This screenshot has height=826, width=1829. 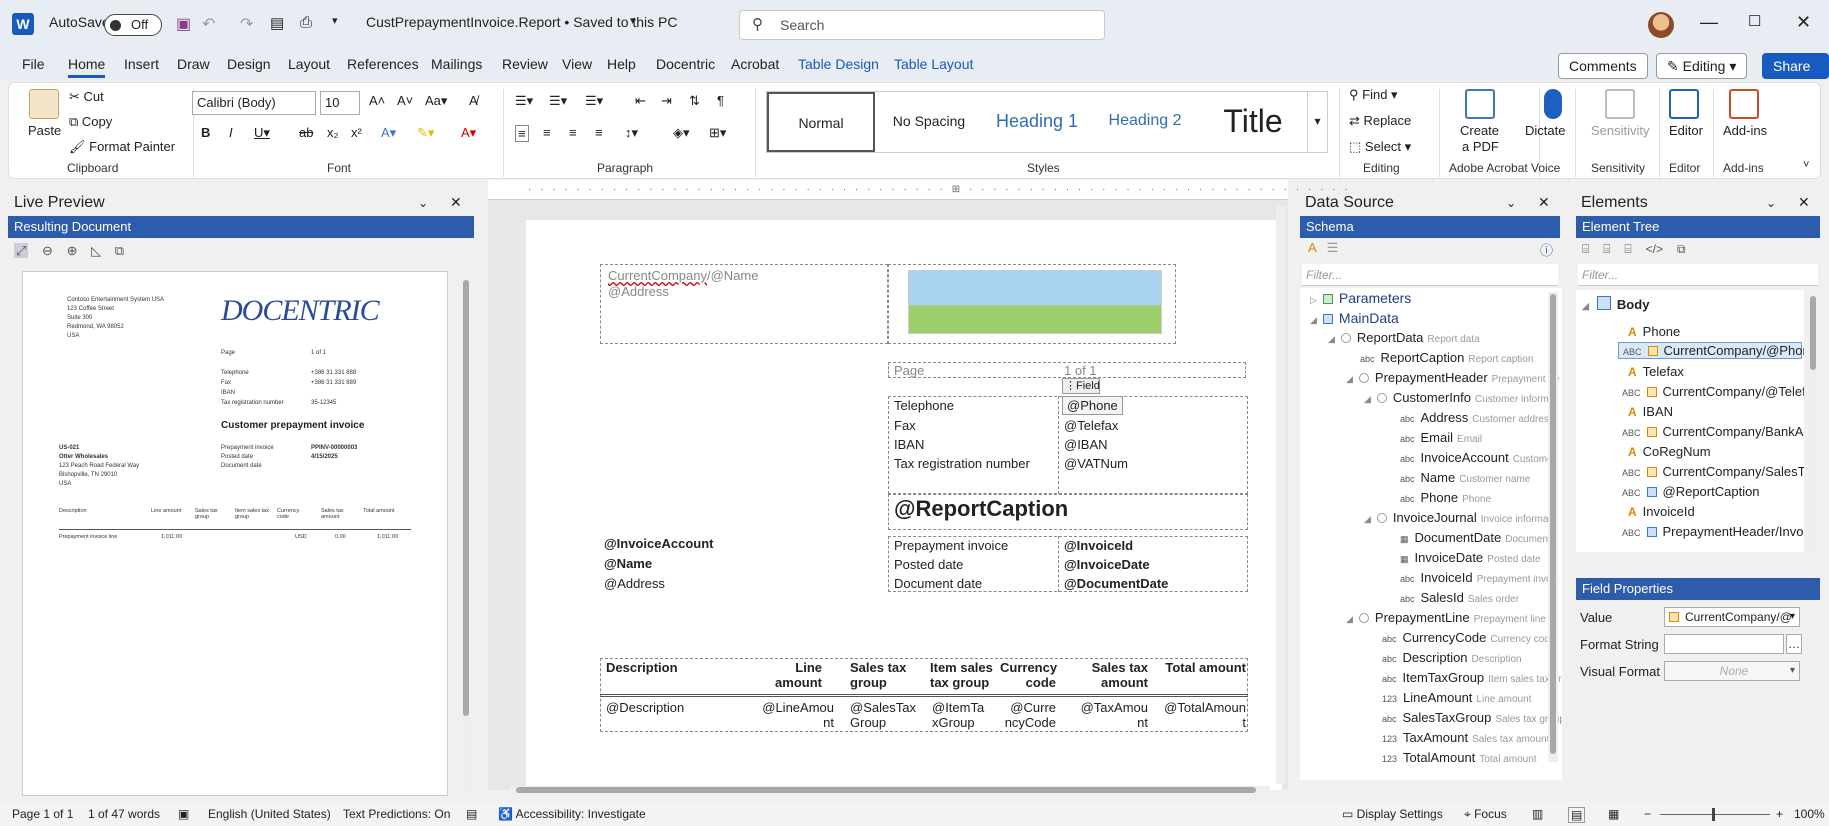 What do you see at coordinates (208, 24) in the screenshot?
I see `undo-icon: ↶` at bounding box center [208, 24].